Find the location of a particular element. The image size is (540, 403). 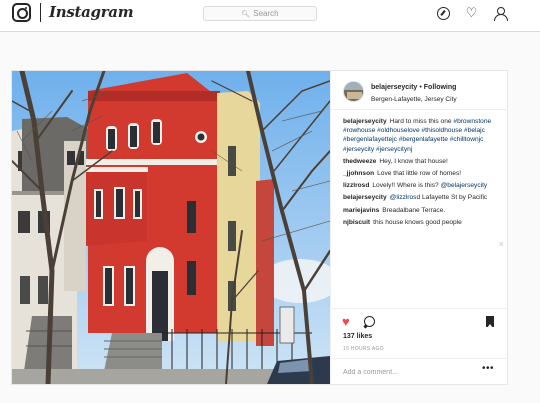

instagram-logo-icon is located at coordinates (21, 12).